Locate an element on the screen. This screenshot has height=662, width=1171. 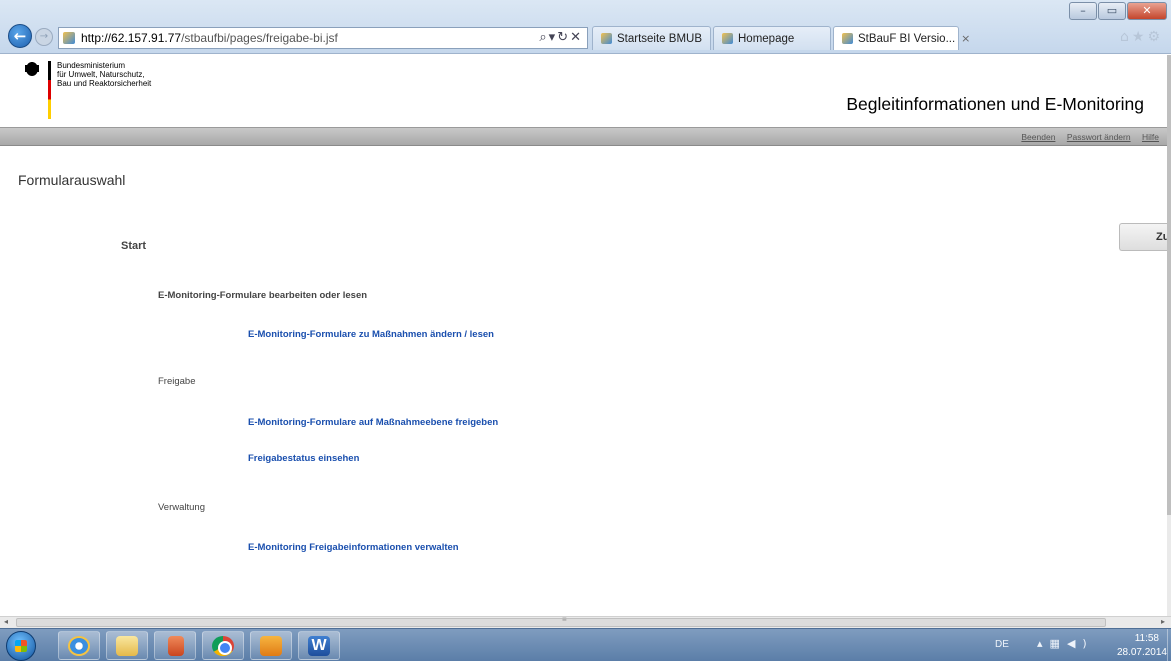
browser-toolbar: ⌂★⚙ is located at coordinates (1141, 37).